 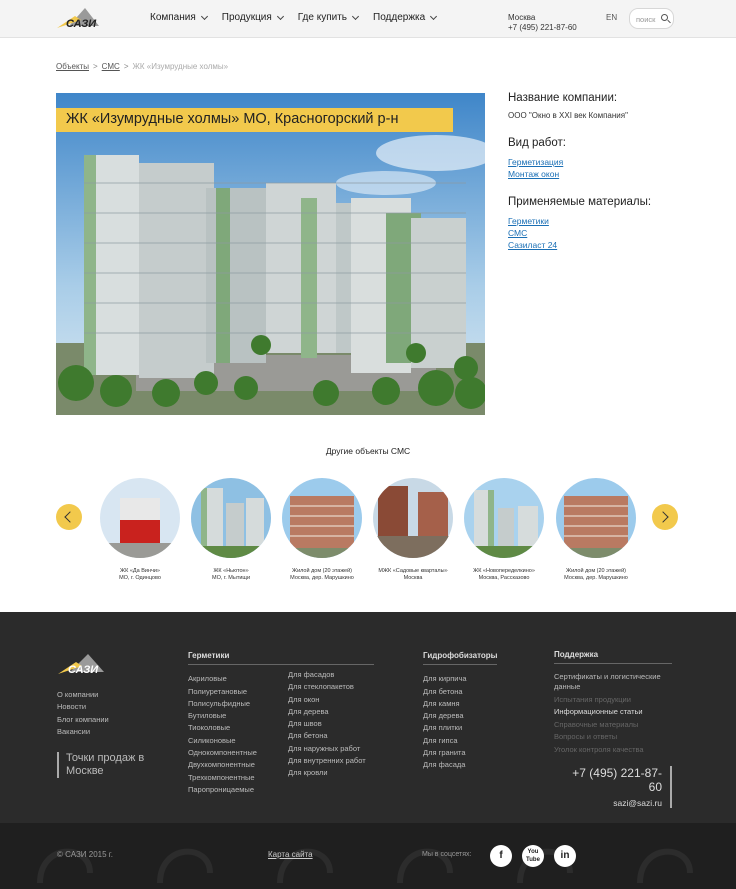 What do you see at coordinates (563, 98) in the screenshot?
I see `company-label: Название компании:` at bounding box center [563, 98].